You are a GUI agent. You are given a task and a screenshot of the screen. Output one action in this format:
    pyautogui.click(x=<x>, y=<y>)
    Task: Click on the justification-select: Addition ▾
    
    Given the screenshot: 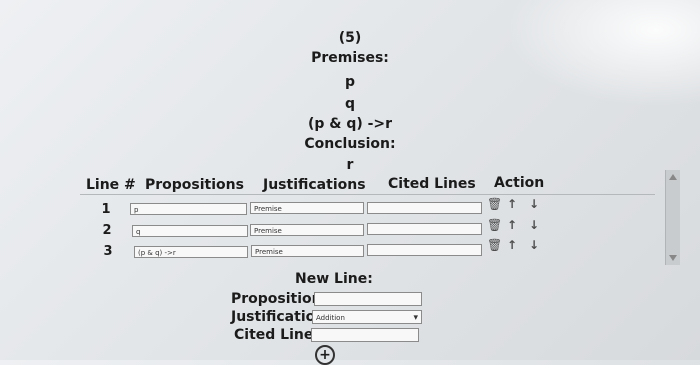 What is the action you would take?
    pyautogui.click(x=367, y=317)
    